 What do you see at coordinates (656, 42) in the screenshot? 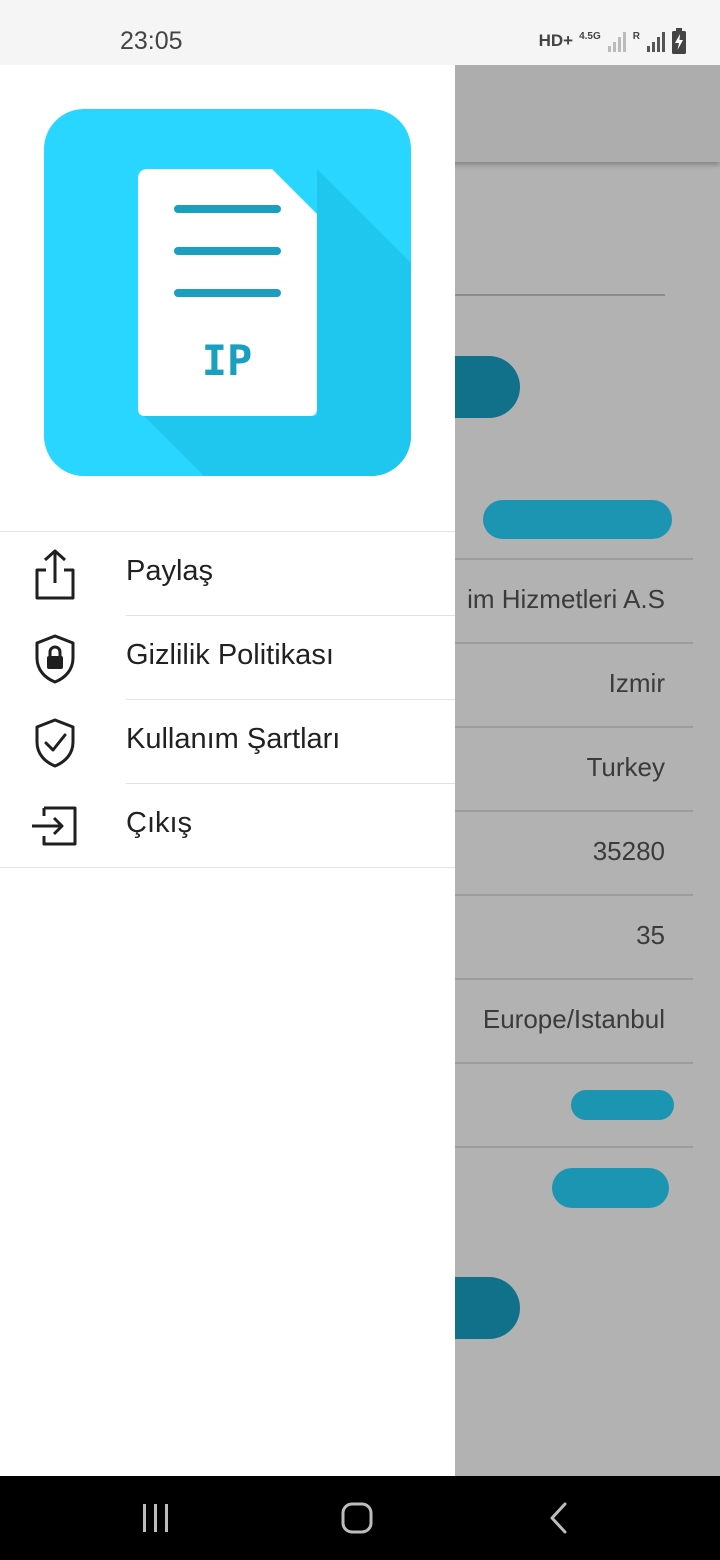
I see `roaming-signal-icon` at bounding box center [656, 42].